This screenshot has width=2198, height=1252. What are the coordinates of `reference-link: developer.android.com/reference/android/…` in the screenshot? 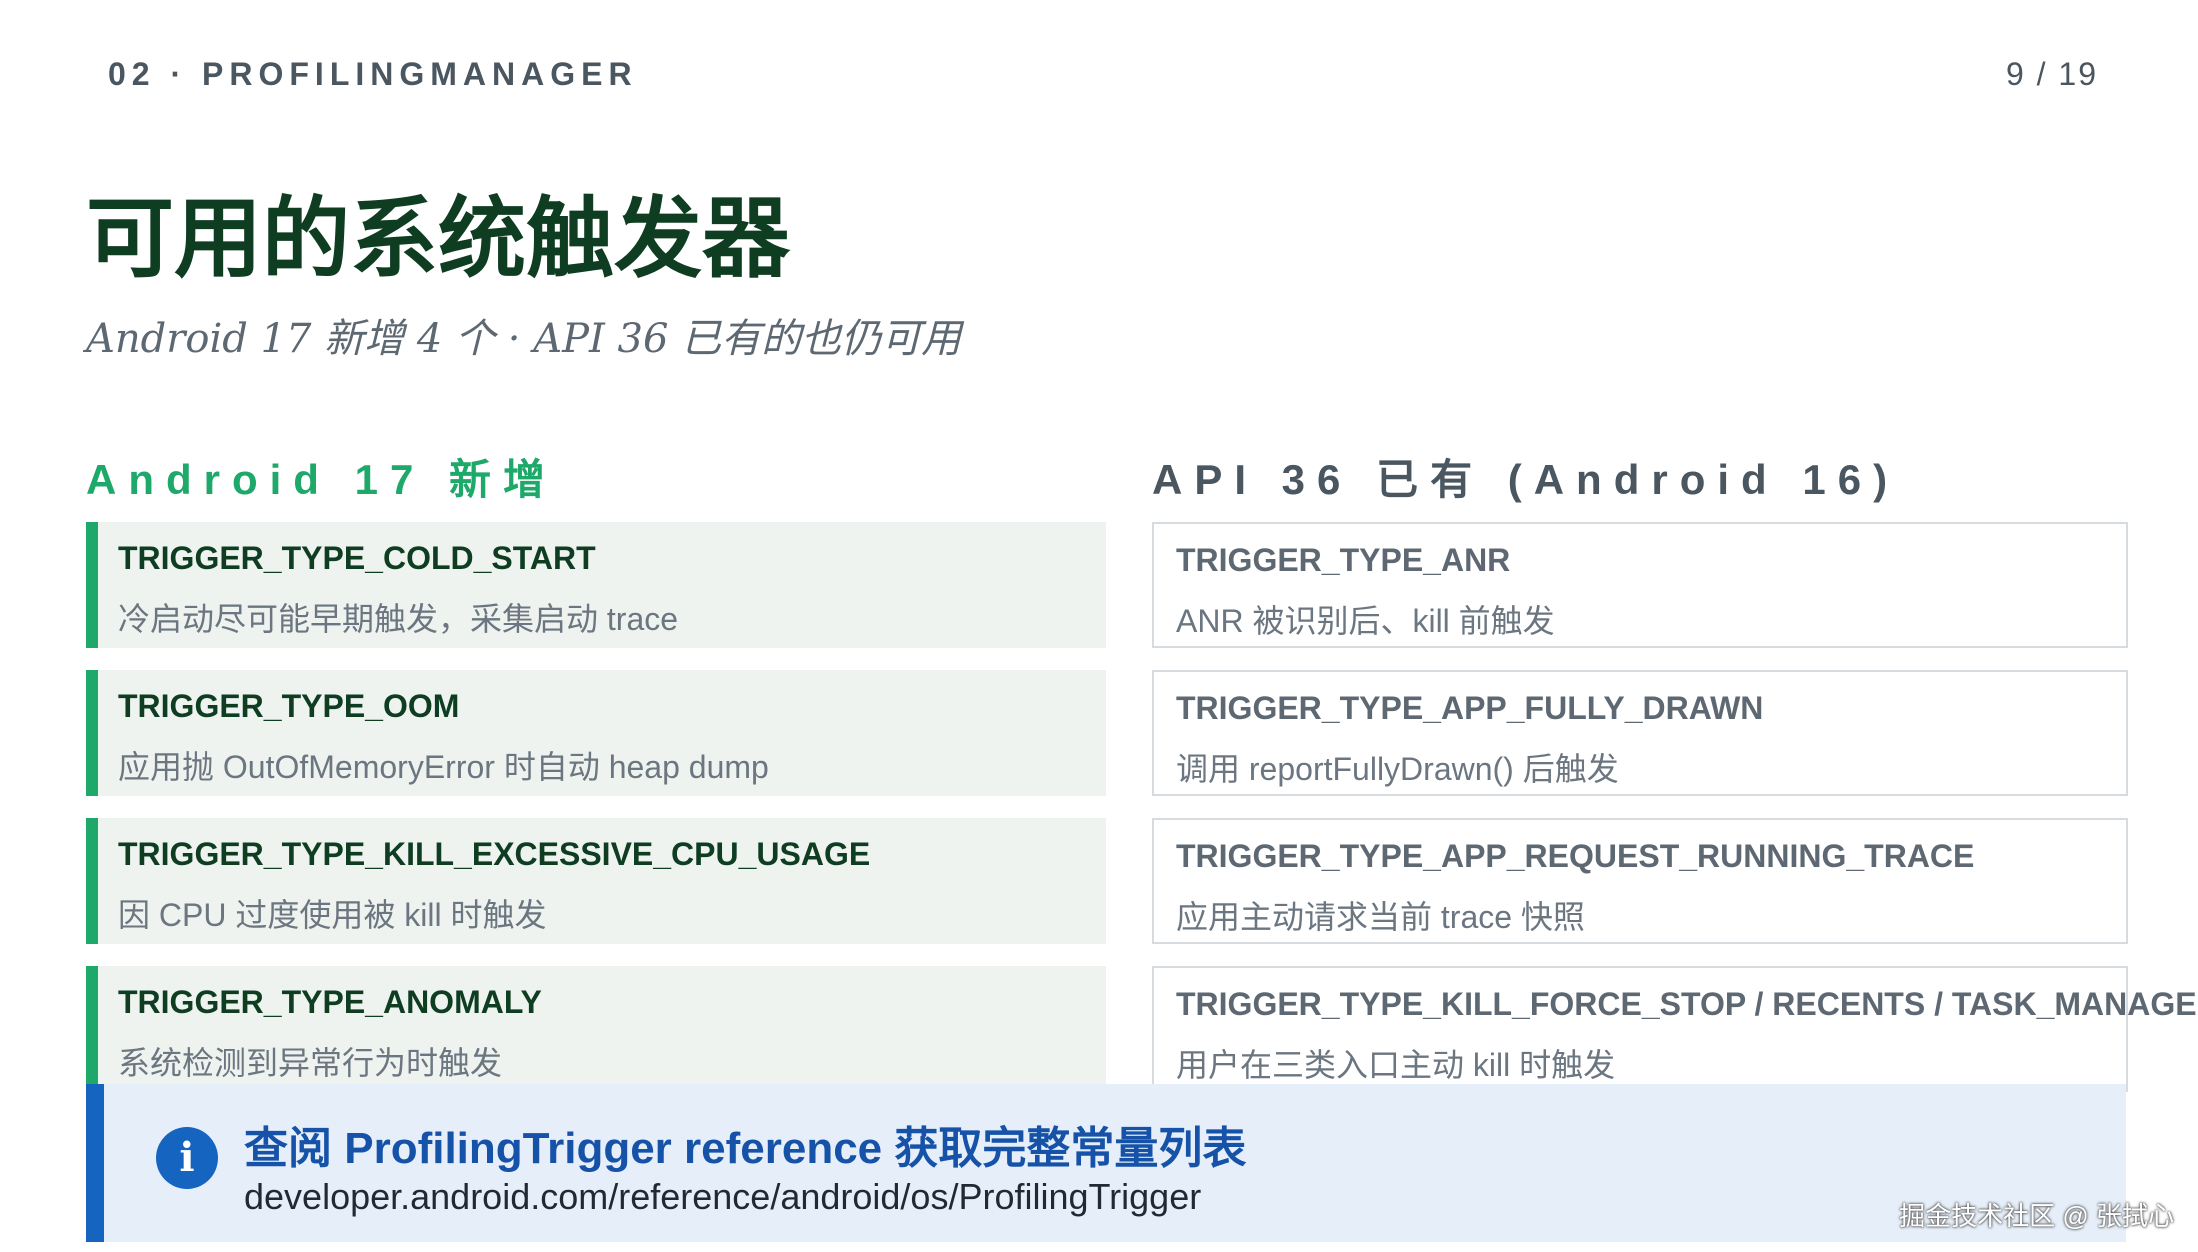 It's located at (722, 1197).